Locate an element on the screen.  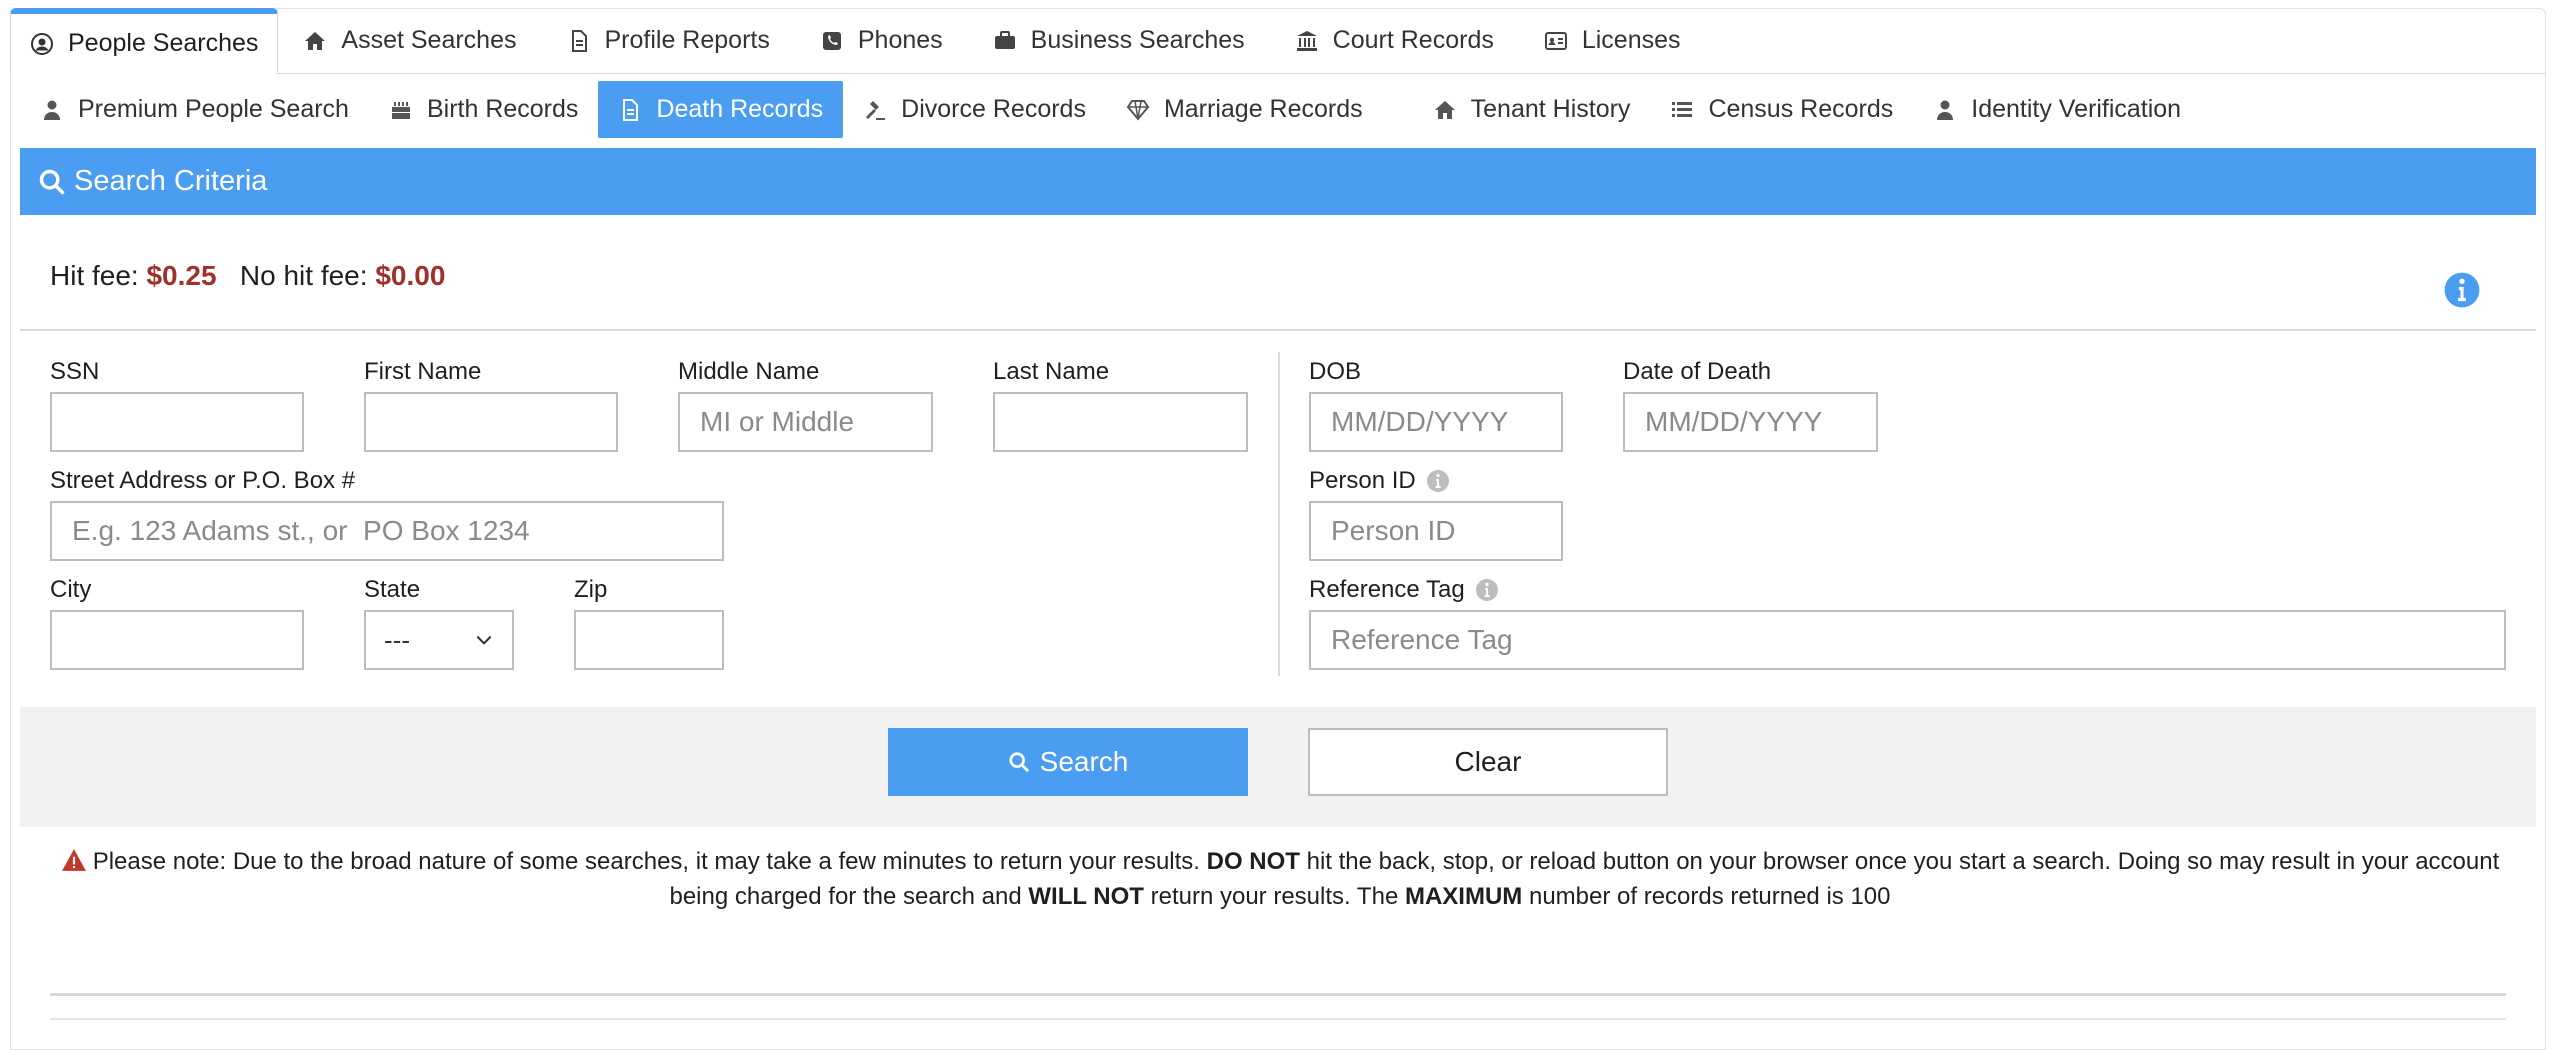
tab-label: Birth Records is located at coordinates (502, 109).